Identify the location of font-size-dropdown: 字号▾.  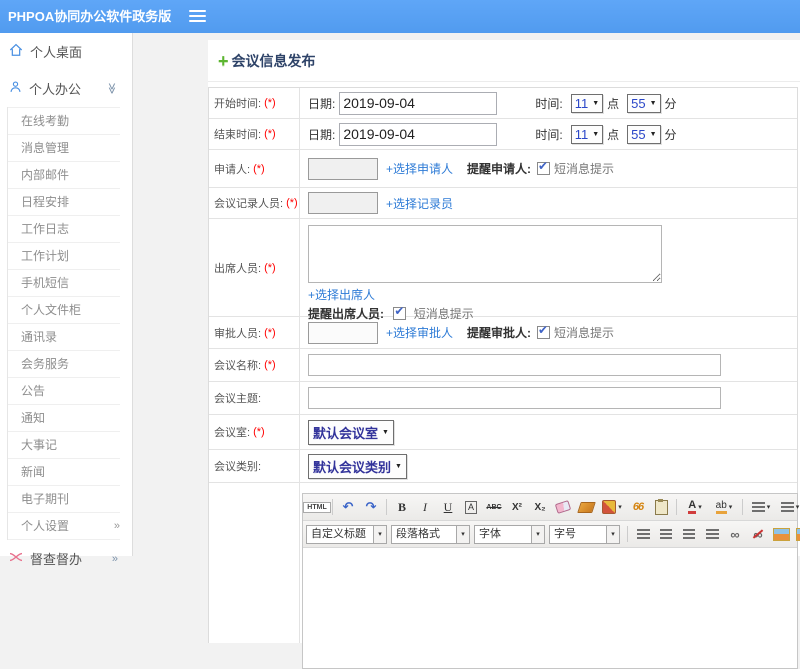
(584, 534).